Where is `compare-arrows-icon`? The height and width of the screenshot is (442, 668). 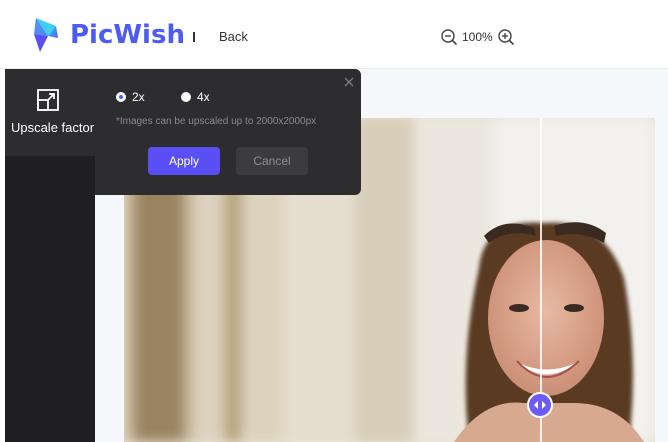 compare-arrows-icon is located at coordinates (540, 405).